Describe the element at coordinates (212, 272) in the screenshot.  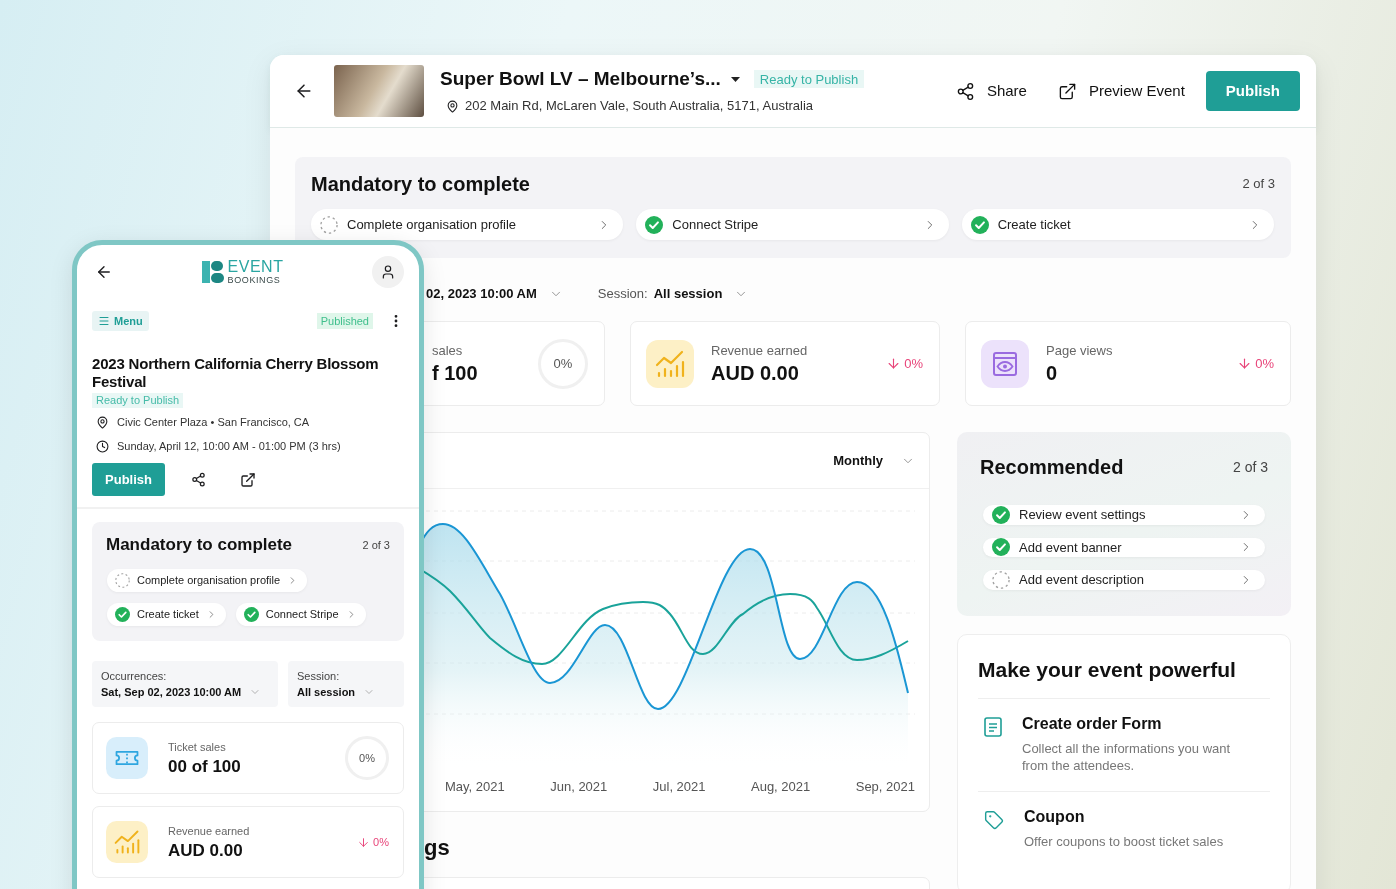
I see `logo-mark-icon` at that location.